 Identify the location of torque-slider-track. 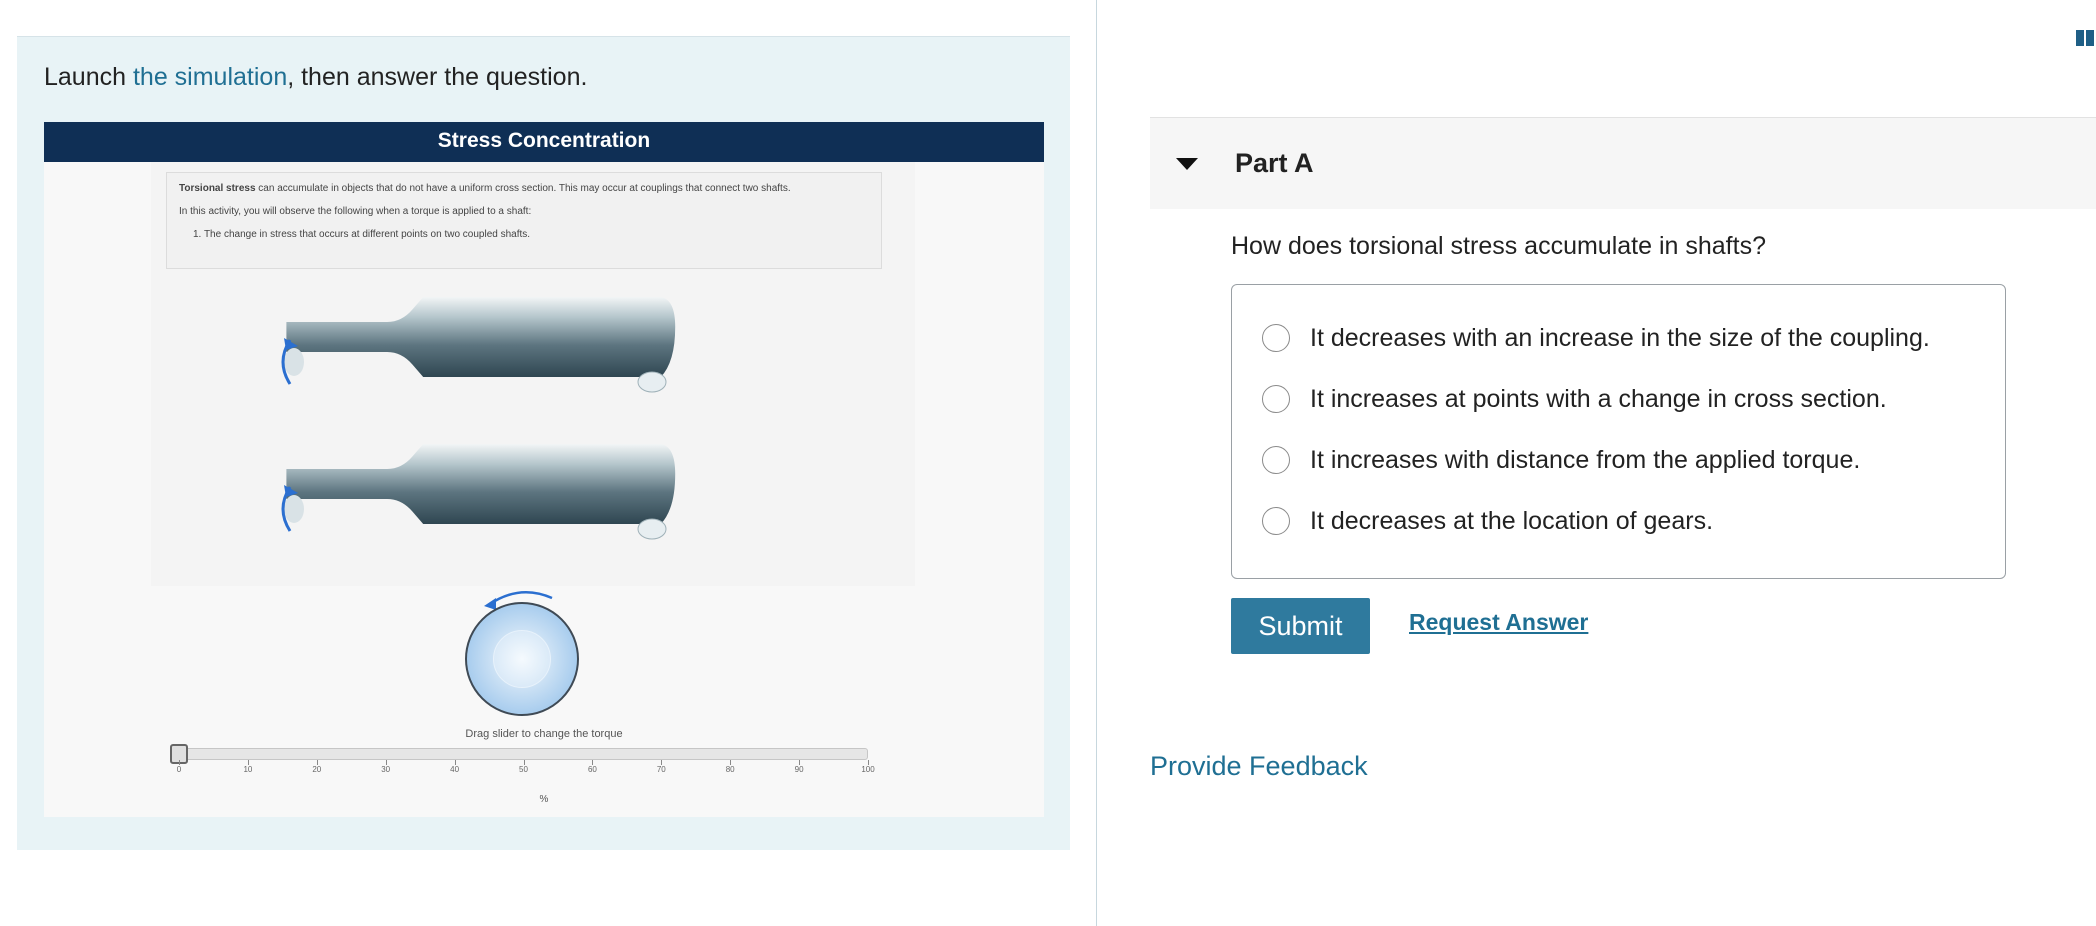
(521, 754).